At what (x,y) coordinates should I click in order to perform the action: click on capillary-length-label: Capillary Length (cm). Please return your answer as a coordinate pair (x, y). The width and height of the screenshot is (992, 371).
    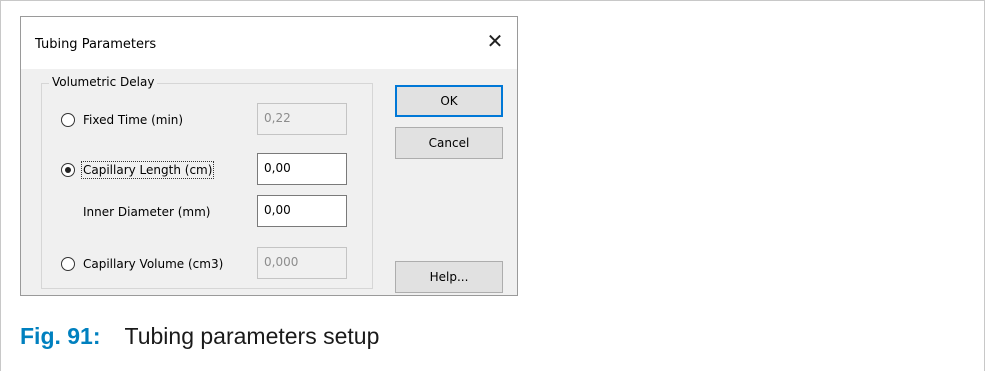
    Looking at the image, I should click on (147, 170).